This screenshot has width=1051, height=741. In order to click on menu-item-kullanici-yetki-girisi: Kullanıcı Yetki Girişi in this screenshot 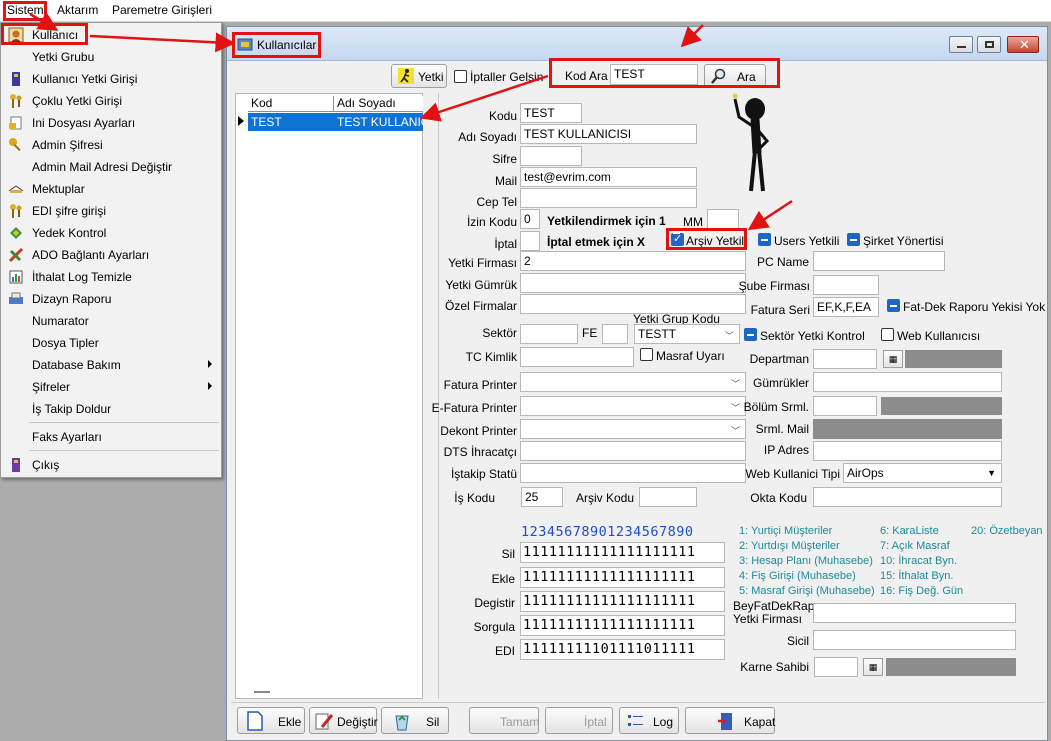, I will do `click(111, 79)`.